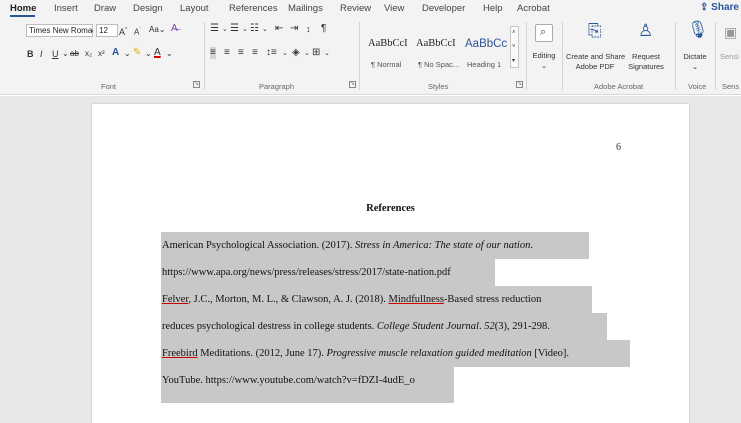 This screenshot has width=741, height=423. Describe the element at coordinates (277, 86) in the screenshot. I see `paragraph-group-label: Paragraph` at that location.